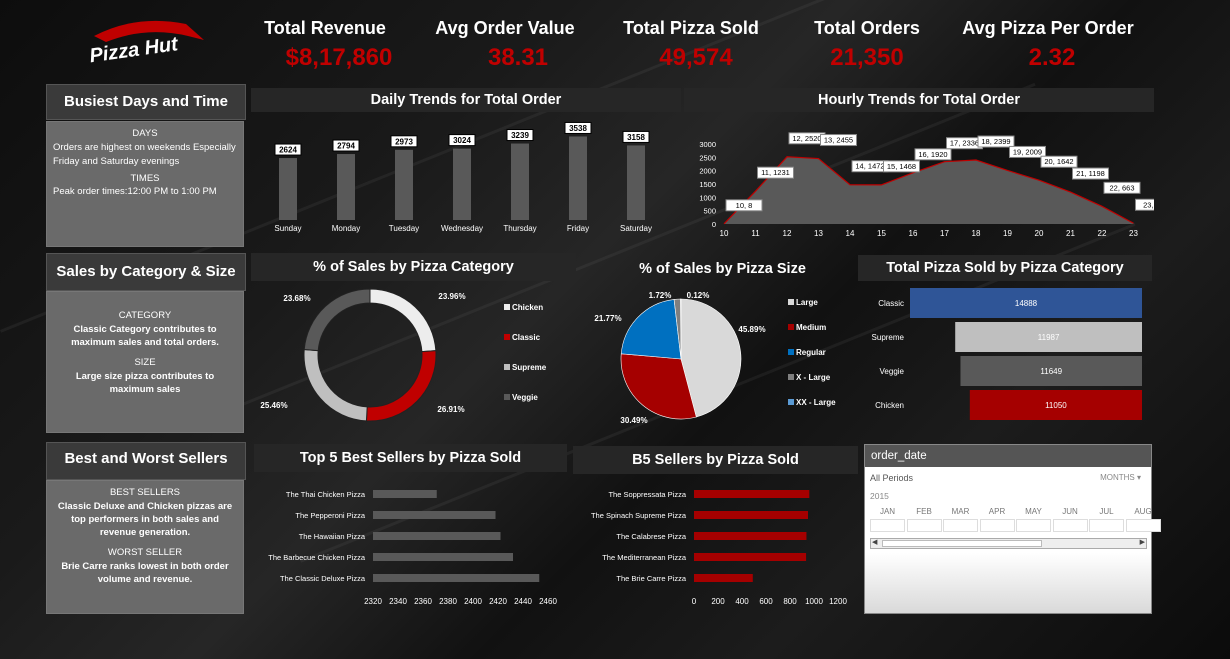  I want to click on bottom5-x-tick: 1000, so click(814, 601).